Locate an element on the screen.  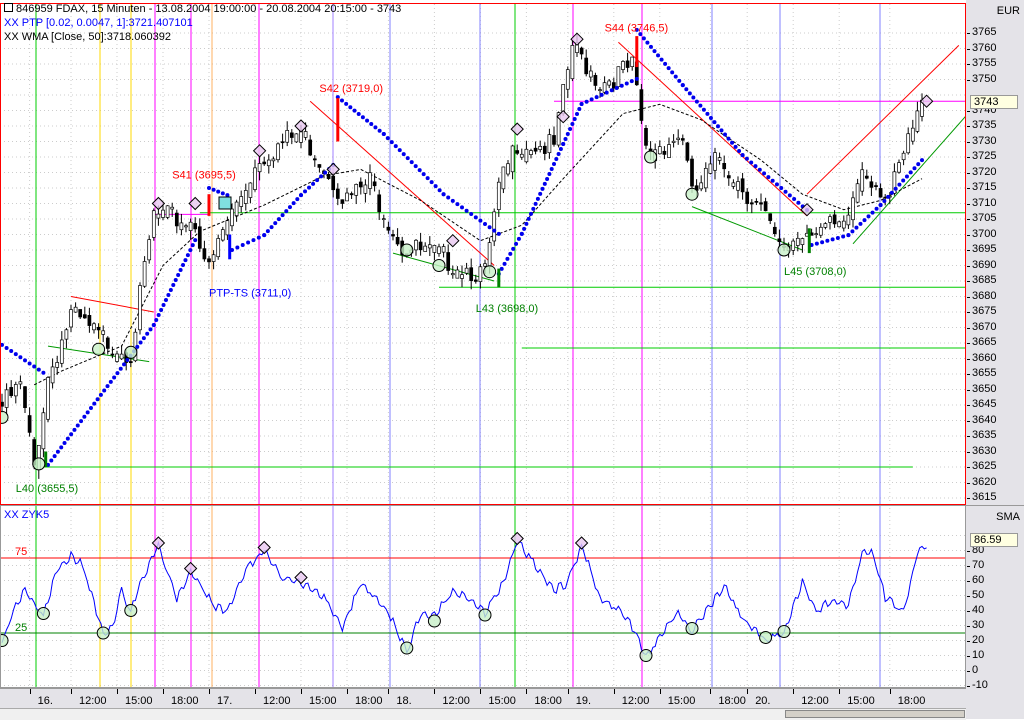
time-label: 15:00 is located at coordinates (681, 701).